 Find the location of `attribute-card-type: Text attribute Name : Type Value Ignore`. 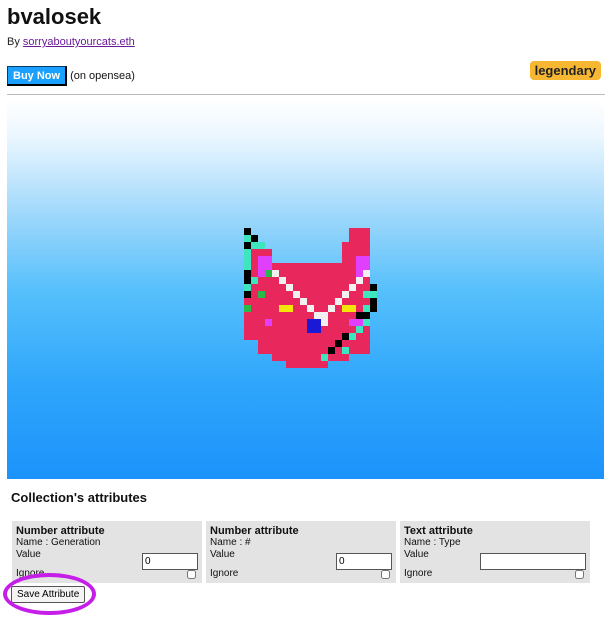

attribute-card-type: Text attribute Name : Type Value Ignore is located at coordinates (495, 552).